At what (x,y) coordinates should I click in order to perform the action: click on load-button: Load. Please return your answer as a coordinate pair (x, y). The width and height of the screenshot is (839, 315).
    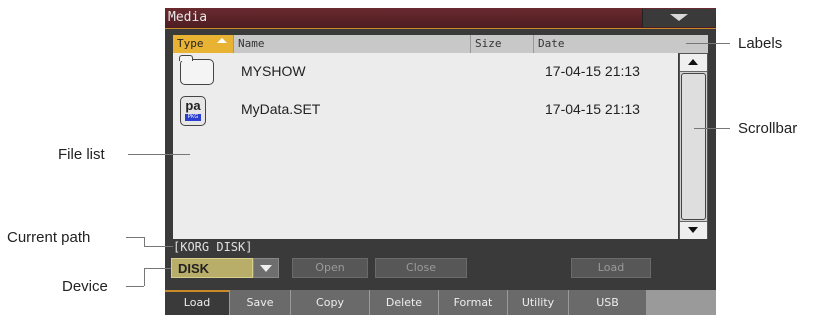
    Looking at the image, I should click on (611, 268).